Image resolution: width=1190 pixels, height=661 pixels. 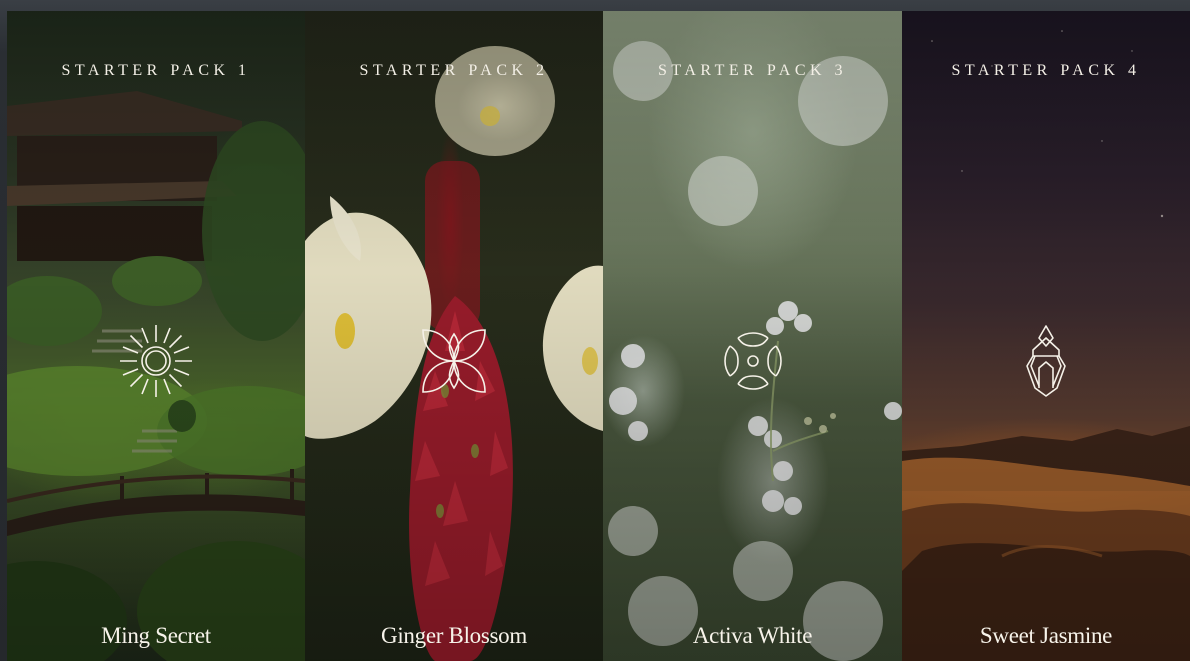 I want to click on flower-ring-icon, so click(x=753, y=361).